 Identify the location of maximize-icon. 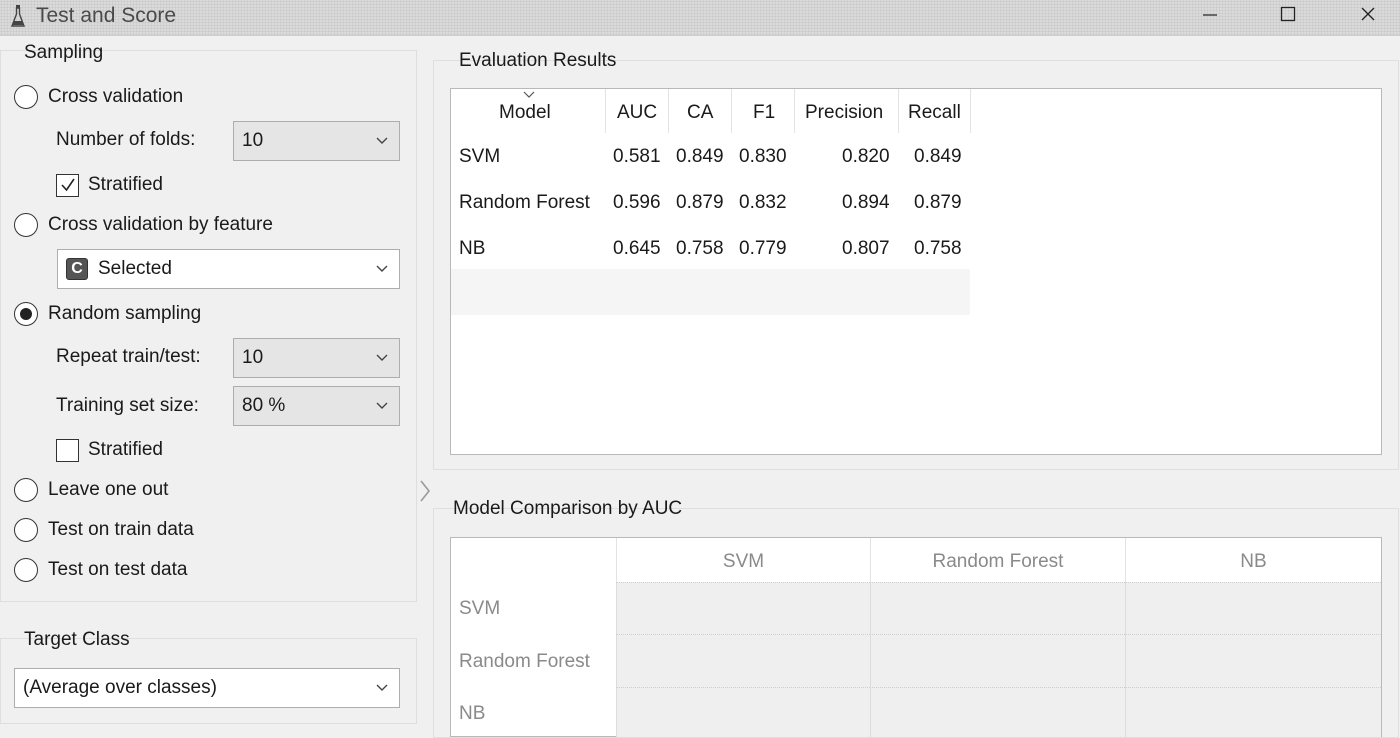
(1288, 14).